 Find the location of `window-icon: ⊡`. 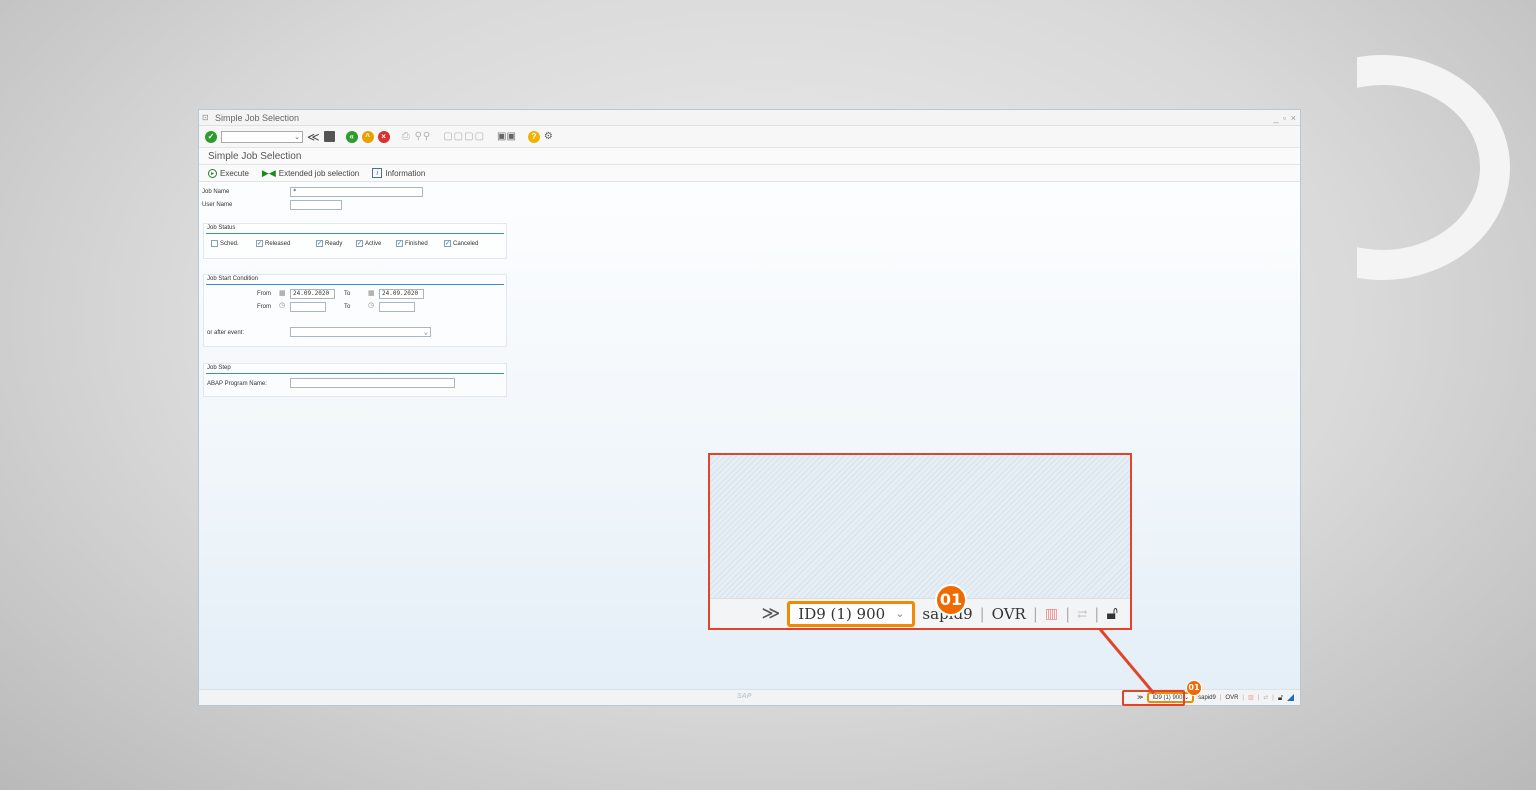

window-icon: ⊡ is located at coordinates (205, 117).